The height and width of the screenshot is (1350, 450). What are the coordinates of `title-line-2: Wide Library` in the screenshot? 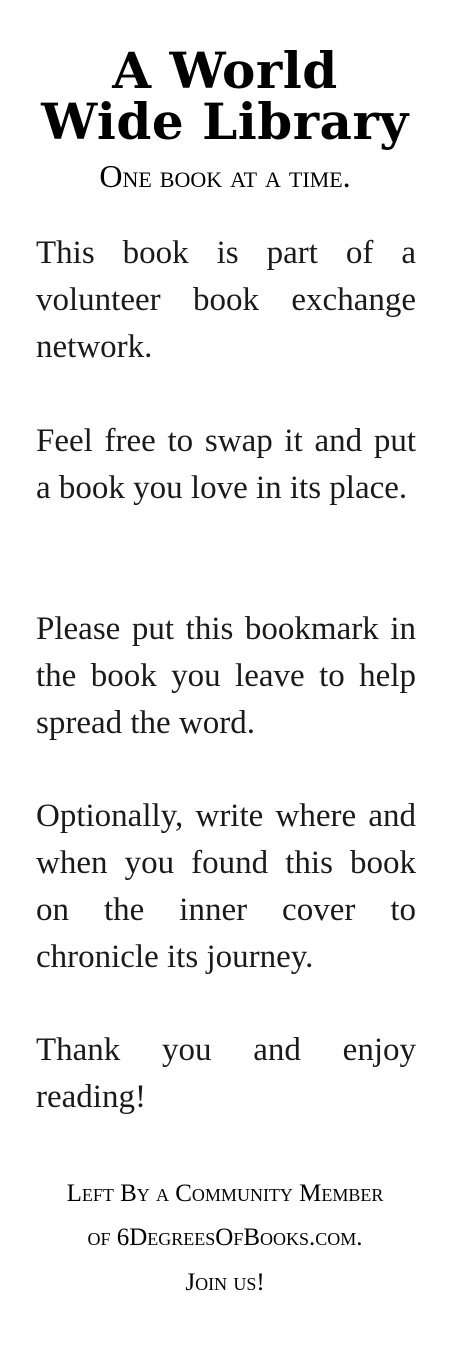 It's located at (225, 121).